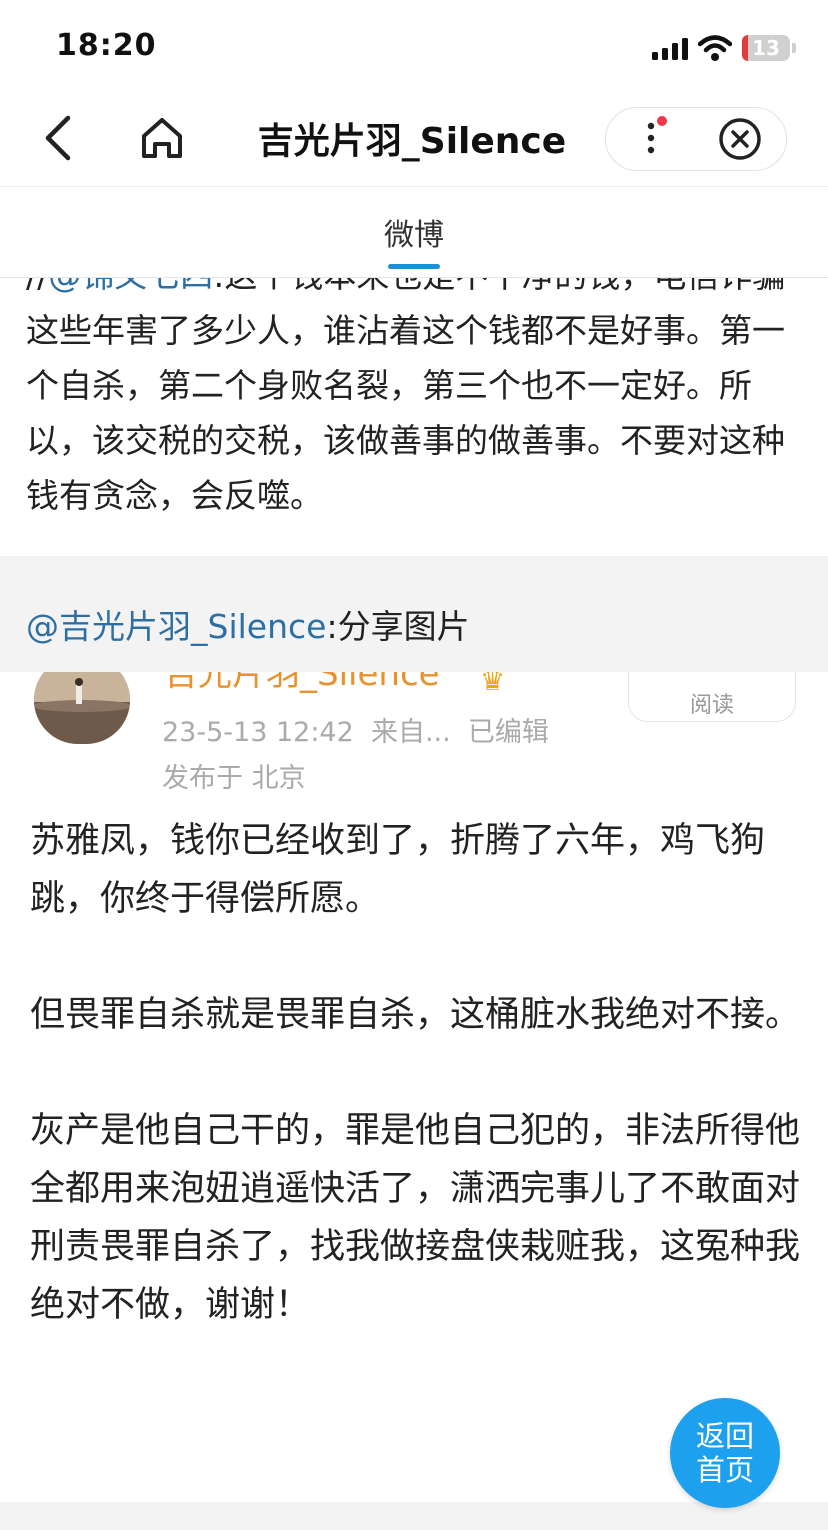  I want to click on avatar, so click(82, 708).